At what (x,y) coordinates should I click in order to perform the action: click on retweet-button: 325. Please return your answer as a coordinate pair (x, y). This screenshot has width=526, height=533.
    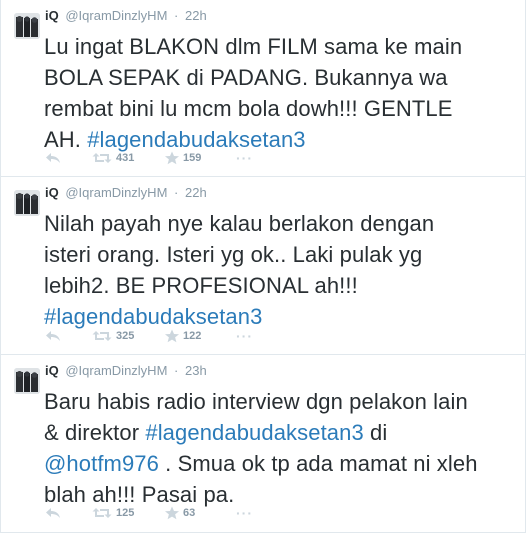
    Looking at the image, I should click on (113, 336).